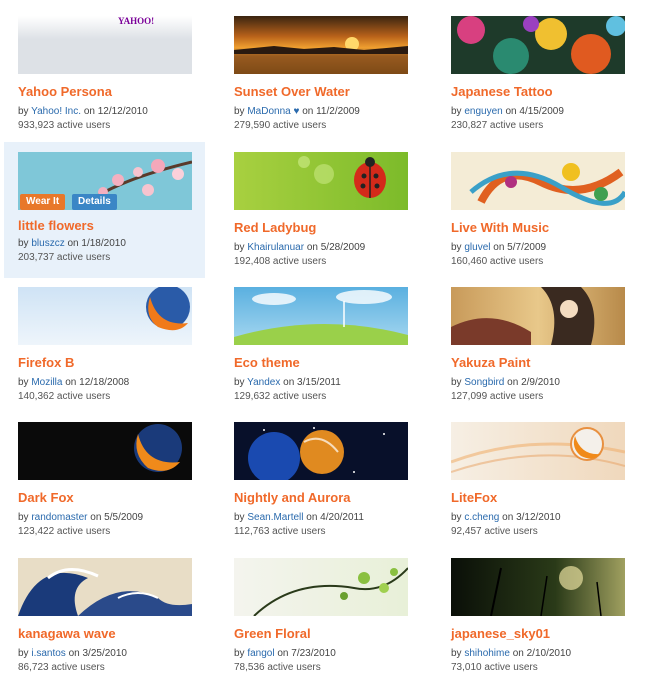 The height and width of the screenshot is (690, 650). What do you see at coordinates (474, 497) in the screenshot?
I see `theme-title: LiteFox` at bounding box center [474, 497].